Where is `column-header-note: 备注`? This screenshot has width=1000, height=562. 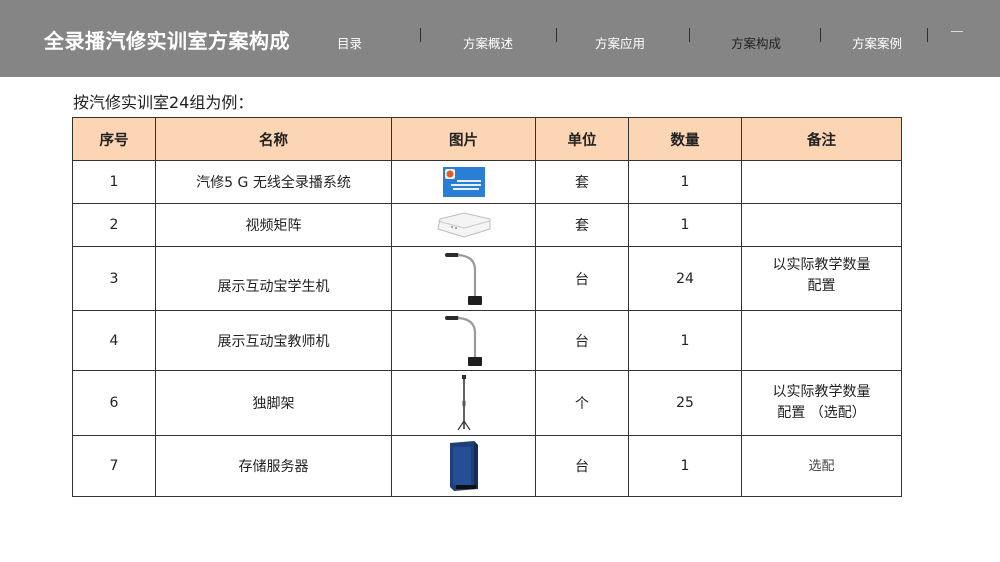
column-header-note: 备注 is located at coordinates (821, 139).